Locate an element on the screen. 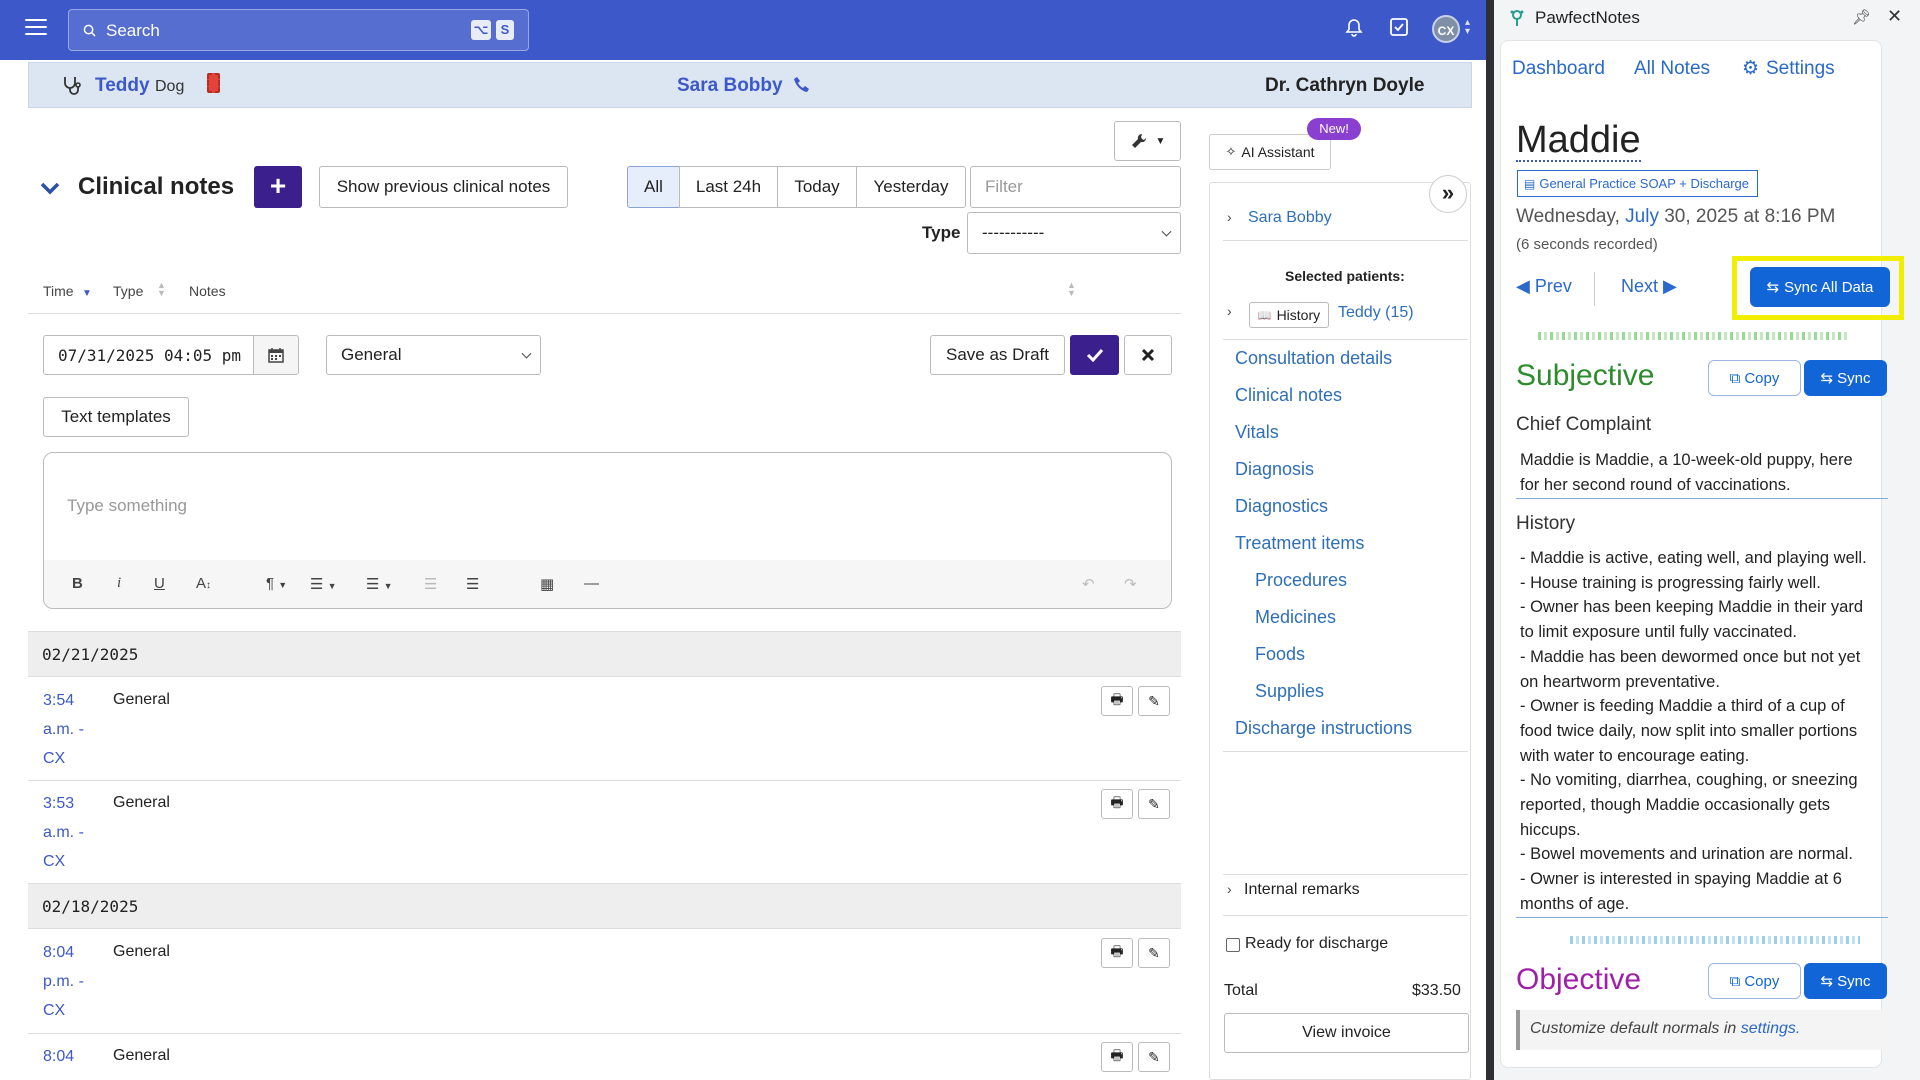 Image resolution: width=1920 pixels, height=1080 pixels. calendar-button is located at coordinates (276, 355).